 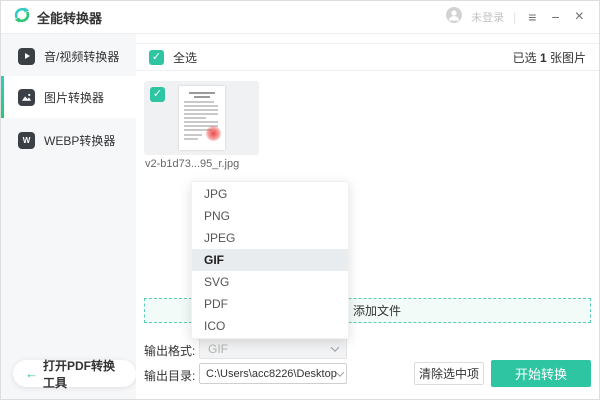 I want to click on document-preview, so click(x=201, y=118).